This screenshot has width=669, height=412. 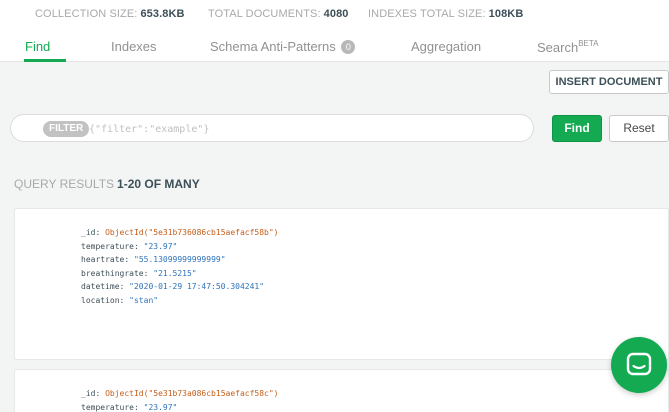 I want to click on reset-button: Reset, so click(x=639, y=128).